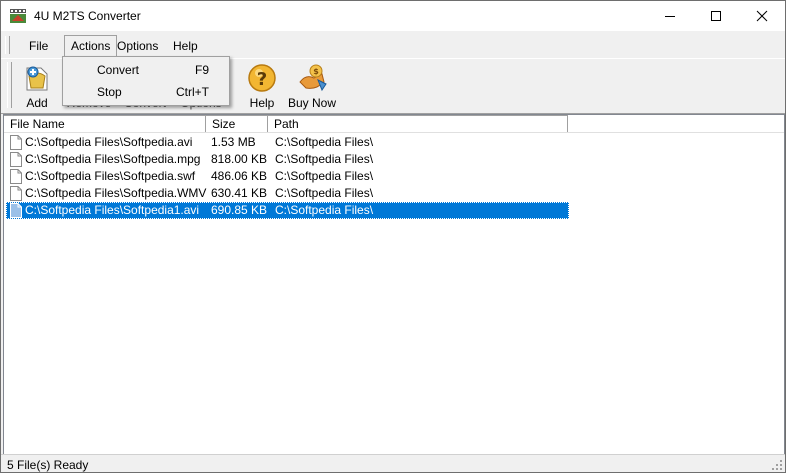 The image size is (786, 473). Describe the element at coordinates (110, 176) in the screenshot. I see `cell-file-name: C:\Softpedia Files\Softpedia.swf` at that location.